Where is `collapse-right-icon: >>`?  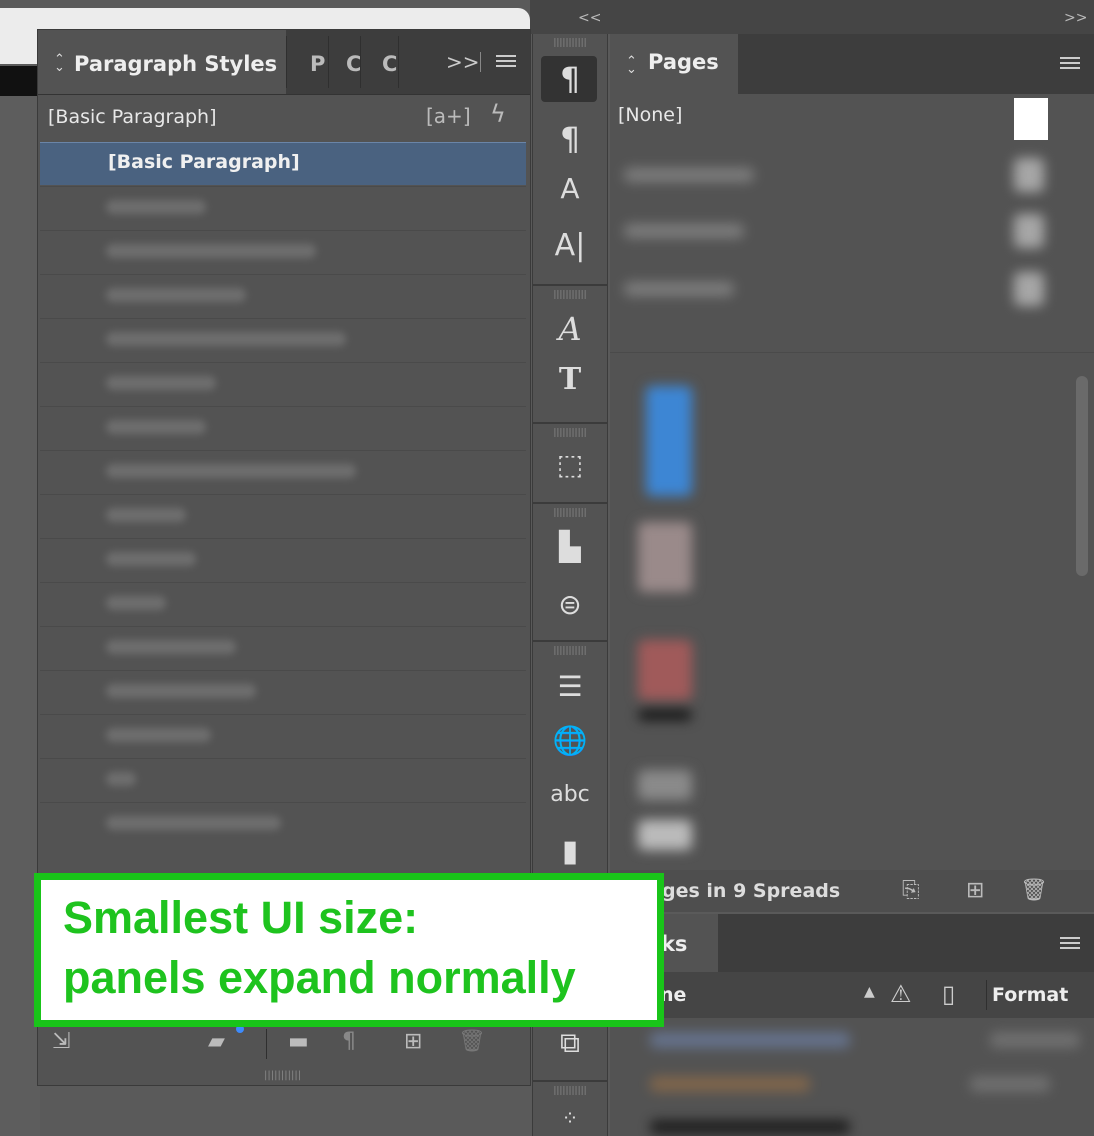
collapse-right-icon: >> is located at coordinates (1075, 18).